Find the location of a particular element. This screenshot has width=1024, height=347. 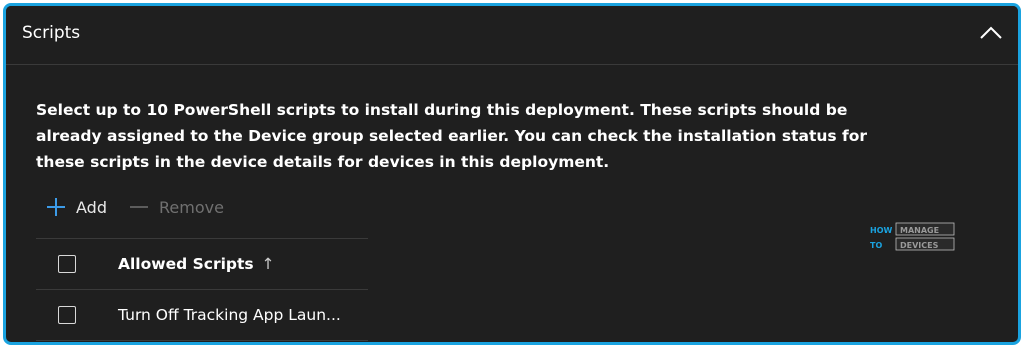

watermark-how: HOW is located at coordinates (881, 230).